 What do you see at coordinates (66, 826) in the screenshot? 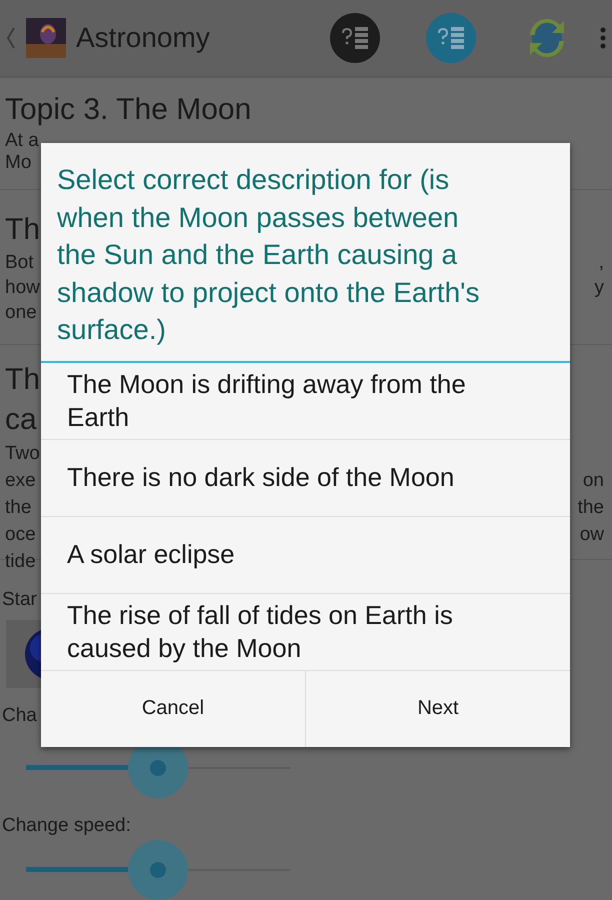
I see `control-label: Change speed:` at bounding box center [66, 826].